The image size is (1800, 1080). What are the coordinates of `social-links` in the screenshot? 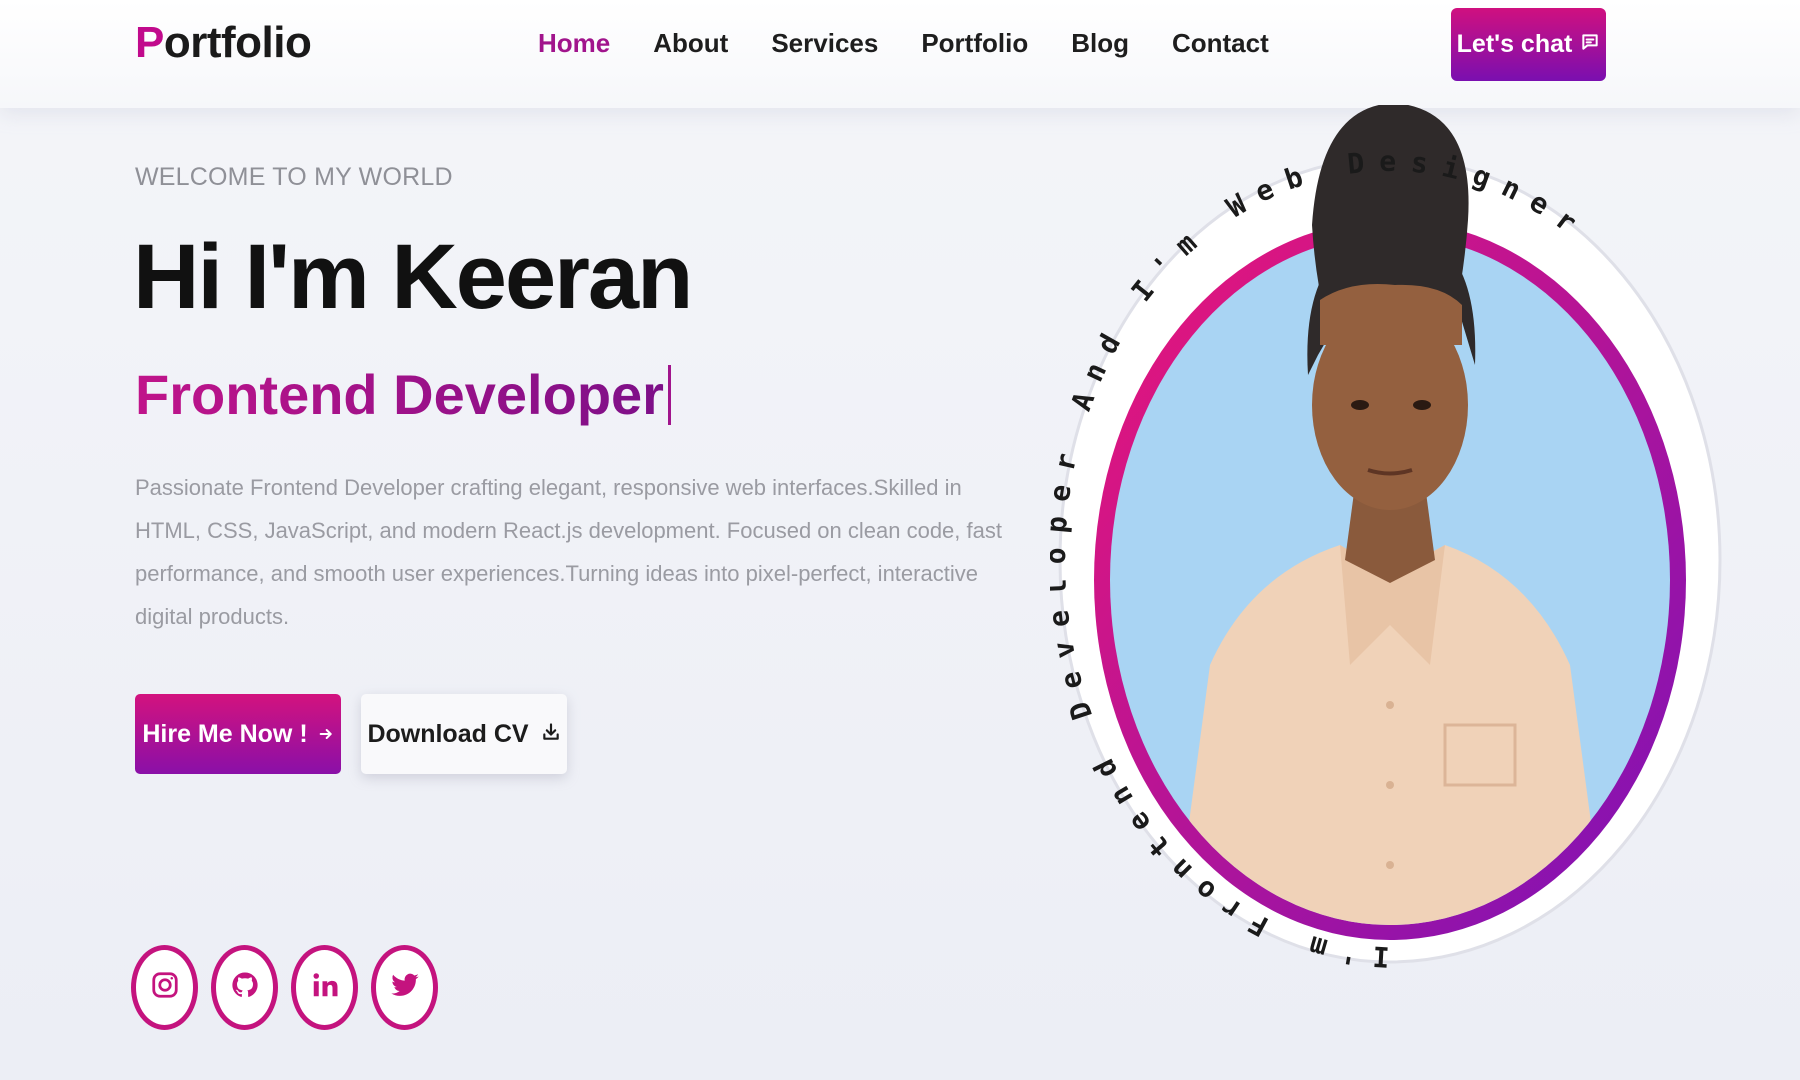 It's located at (284, 987).